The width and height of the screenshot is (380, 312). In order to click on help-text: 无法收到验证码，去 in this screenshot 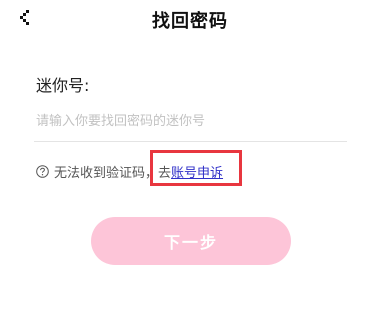, I will do `click(113, 173)`.